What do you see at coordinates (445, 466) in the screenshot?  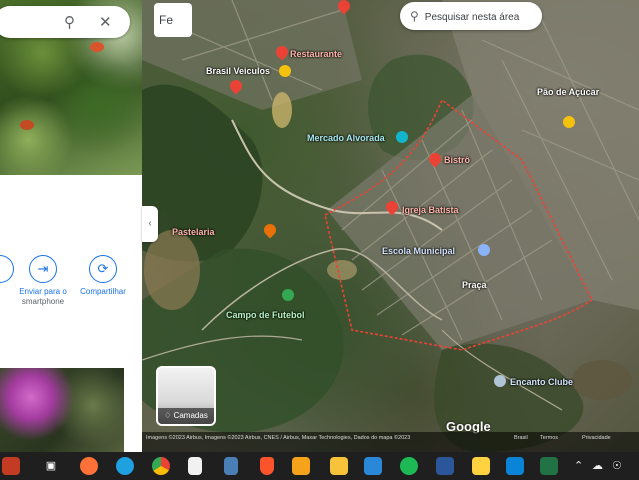 I see `word-icon` at bounding box center [445, 466].